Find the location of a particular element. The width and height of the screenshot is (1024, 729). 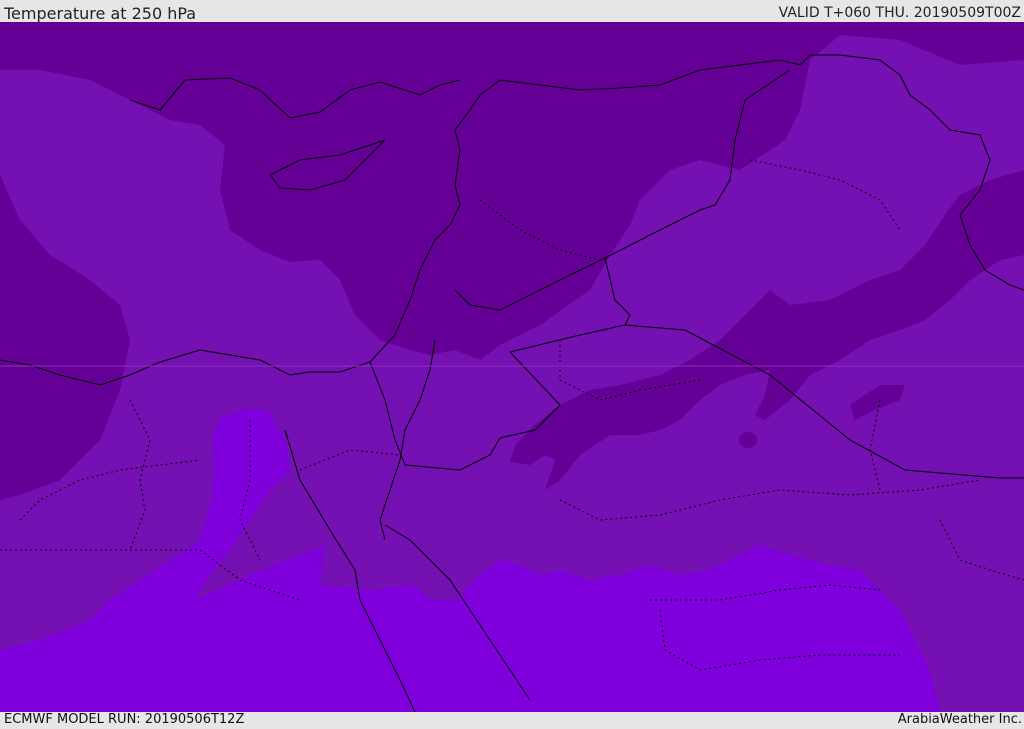

valid-time: VALID T+060 THU. 20190509T00Z is located at coordinates (899, 13).